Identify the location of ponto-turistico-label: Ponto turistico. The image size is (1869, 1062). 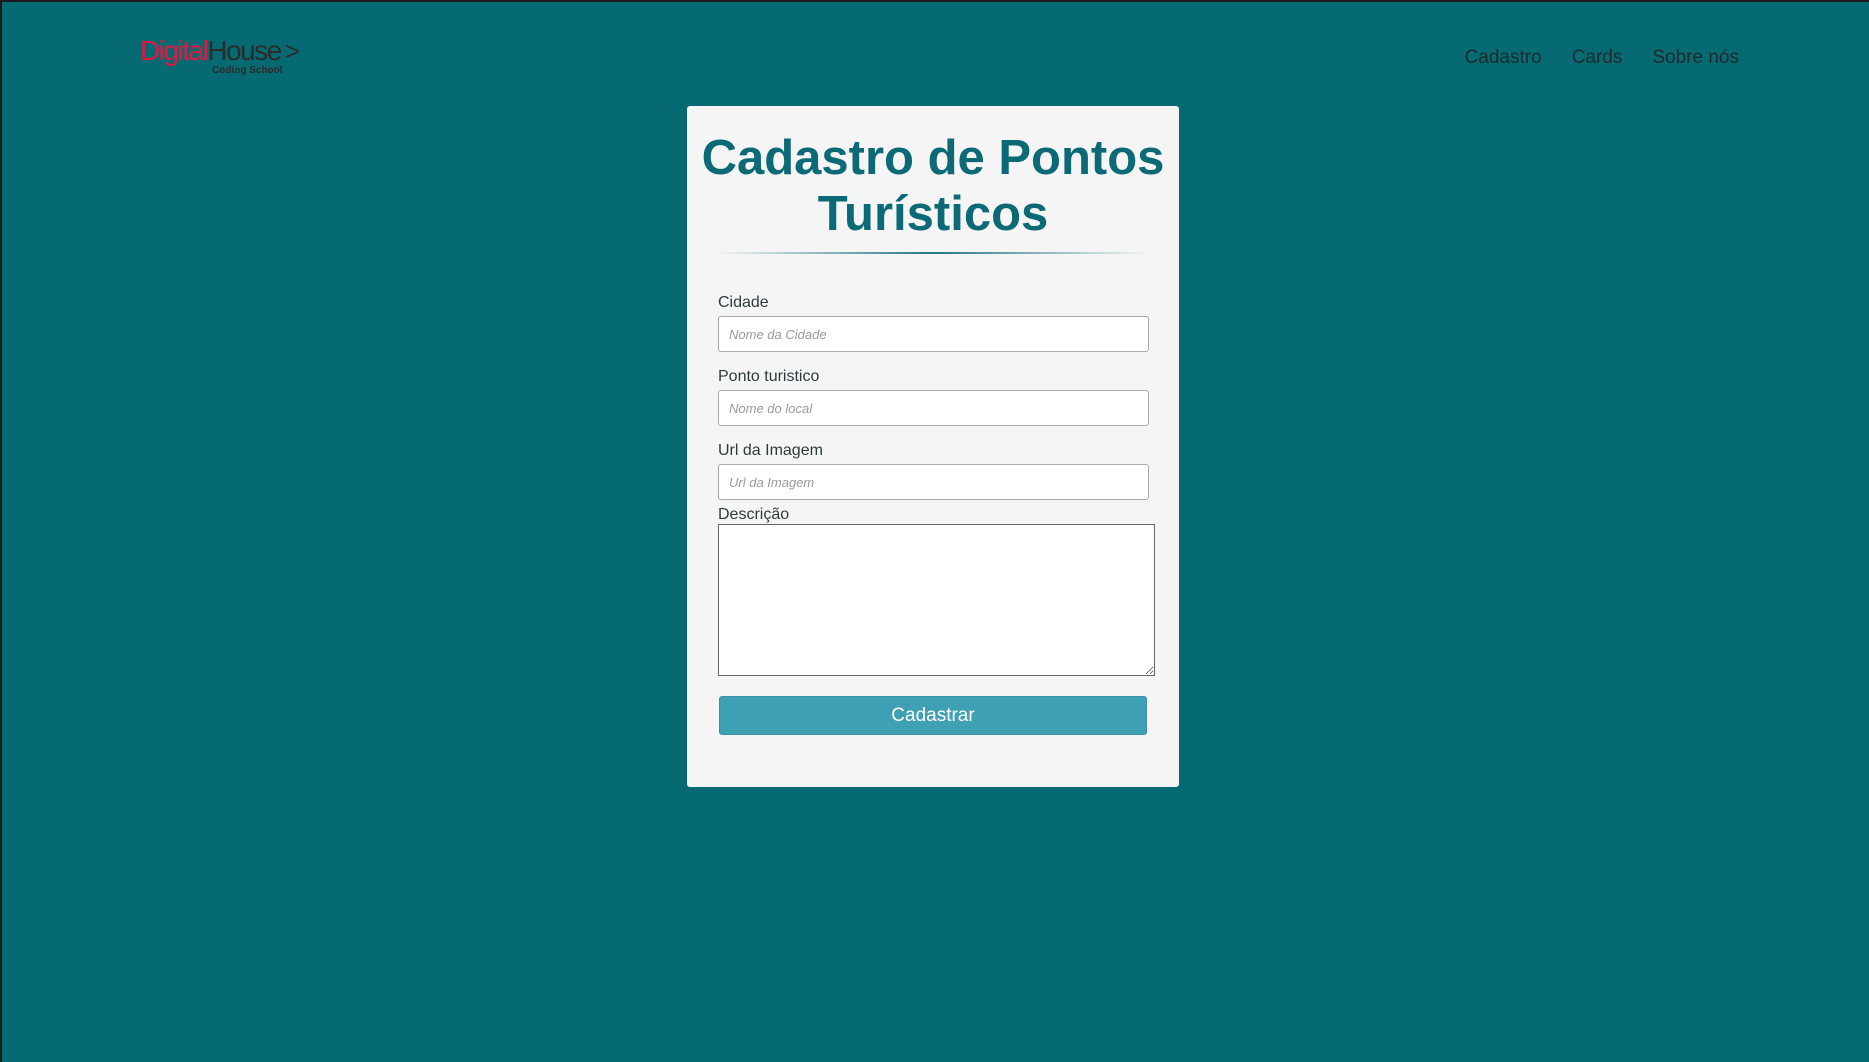
(769, 376).